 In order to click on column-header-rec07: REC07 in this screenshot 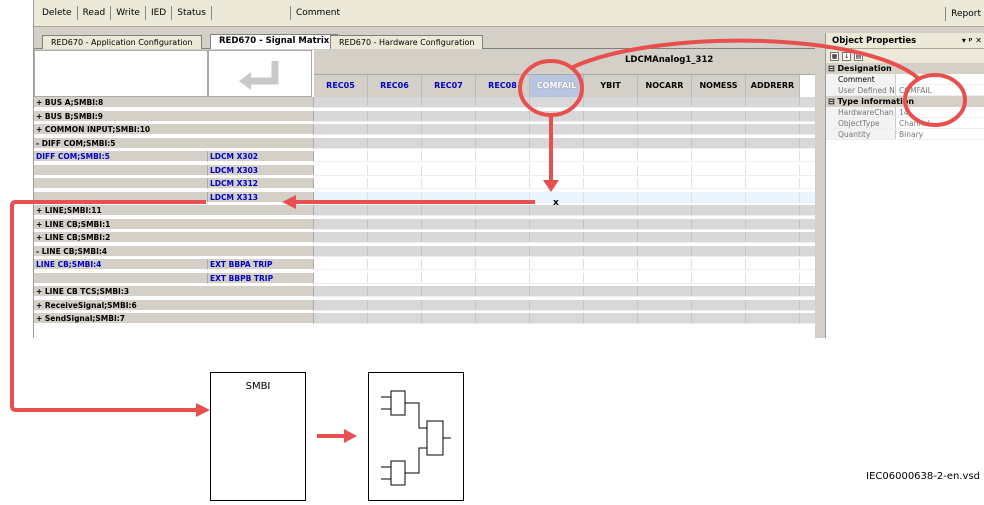, I will do `click(449, 86)`.